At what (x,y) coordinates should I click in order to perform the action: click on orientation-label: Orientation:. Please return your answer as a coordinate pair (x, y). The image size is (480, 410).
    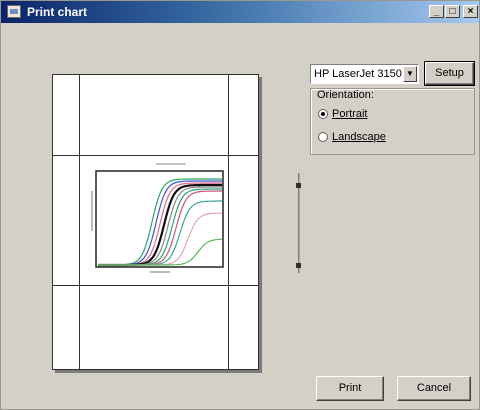
    Looking at the image, I should click on (345, 95).